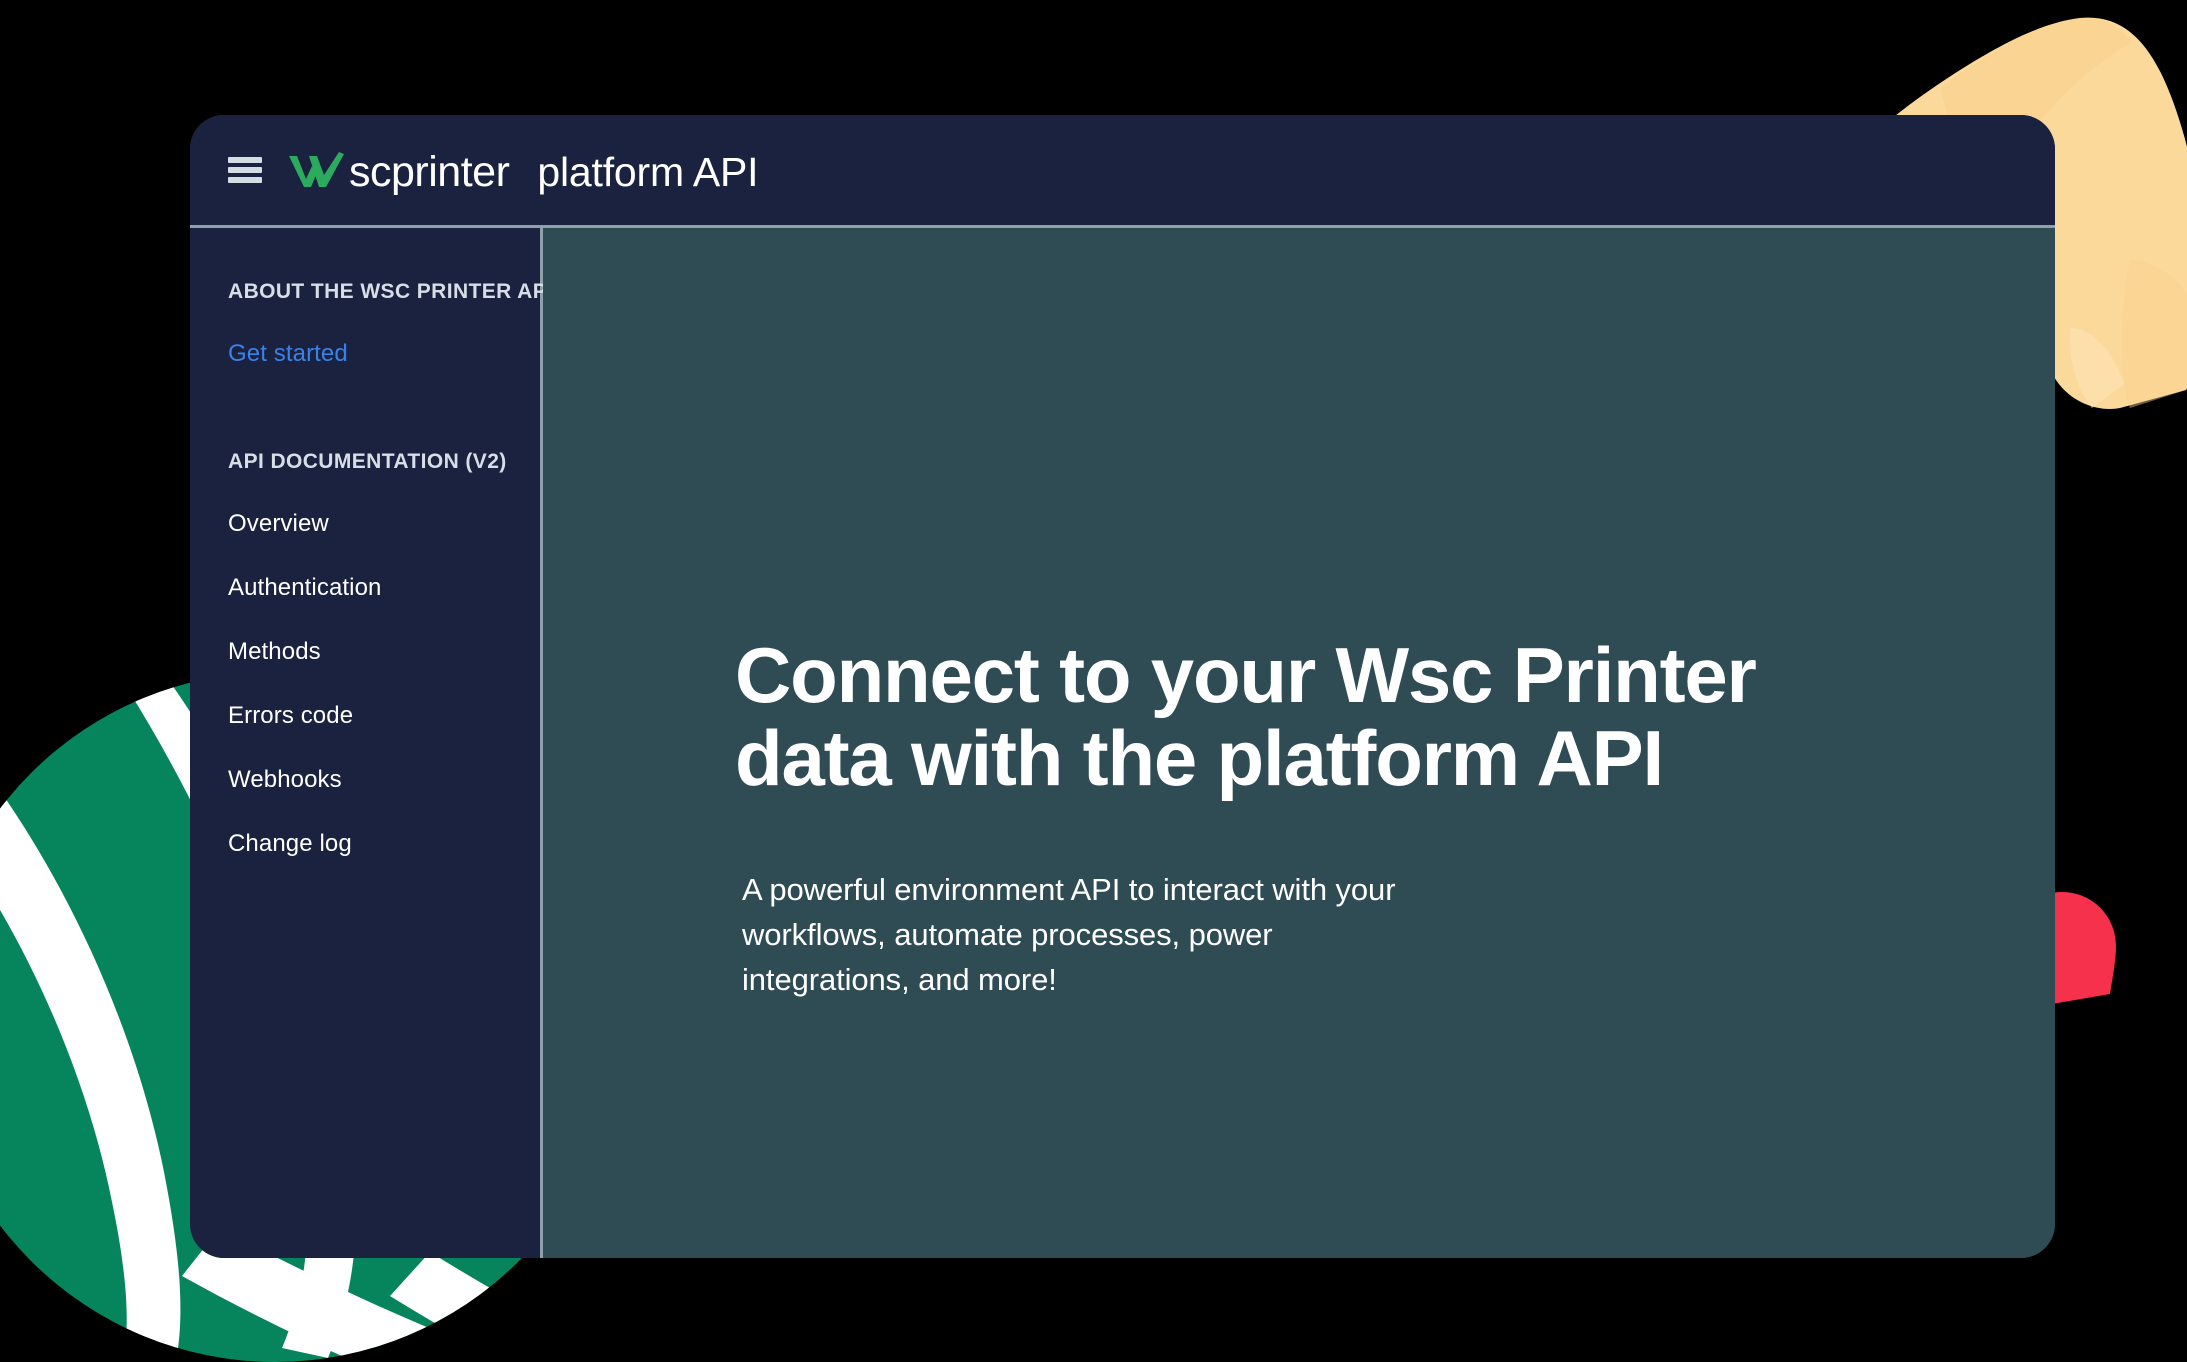 Image resolution: width=2187 pixels, height=1362 pixels. I want to click on sidebar-item-change-log: Change log, so click(384, 844).